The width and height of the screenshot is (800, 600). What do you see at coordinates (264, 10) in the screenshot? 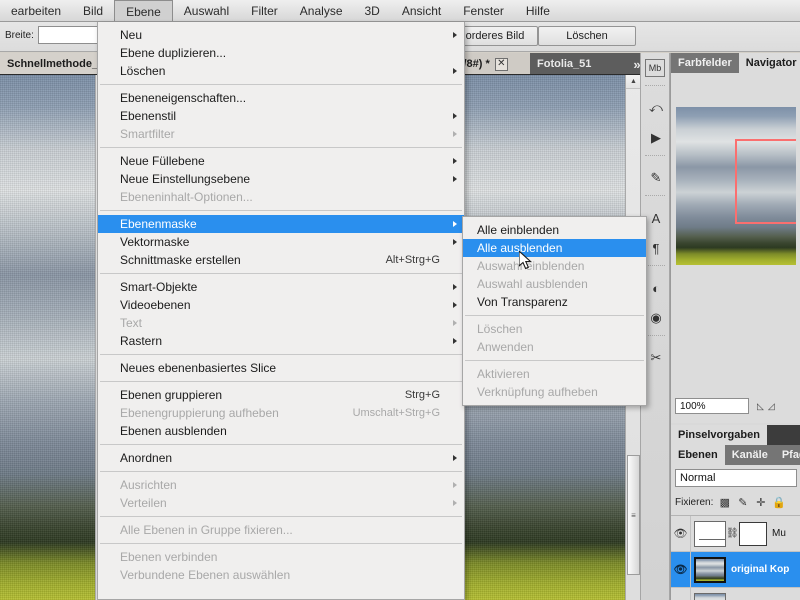
I see `menu-filter: Filter` at bounding box center [264, 10].